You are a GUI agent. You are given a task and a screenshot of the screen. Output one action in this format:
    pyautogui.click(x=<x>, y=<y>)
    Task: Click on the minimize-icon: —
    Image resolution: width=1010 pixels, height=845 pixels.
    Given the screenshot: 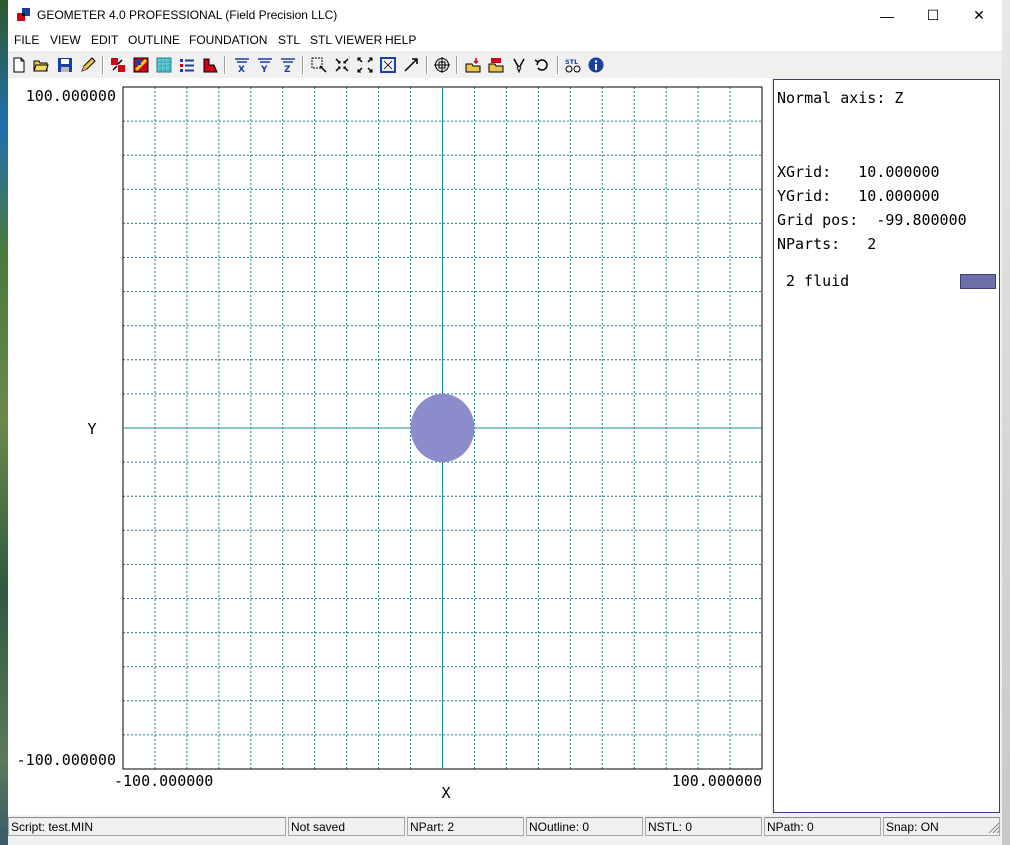 What is the action you would take?
    pyautogui.click(x=887, y=15)
    